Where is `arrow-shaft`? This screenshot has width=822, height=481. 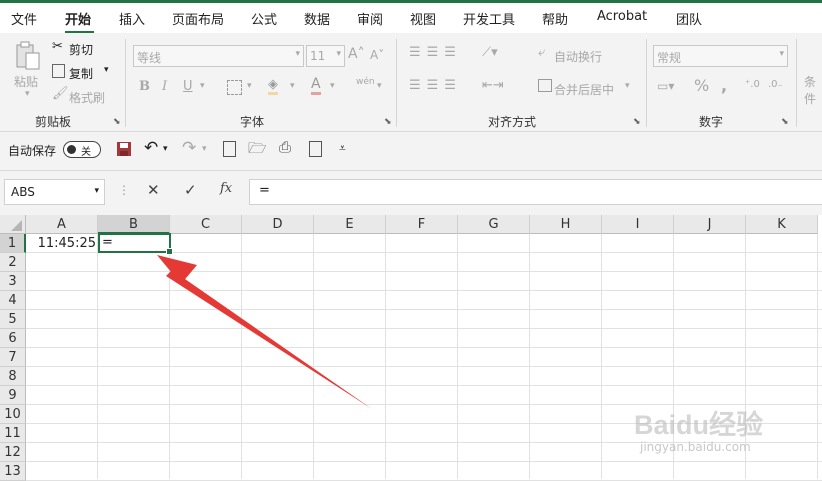 arrow-shaft is located at coordinates (269, 339).